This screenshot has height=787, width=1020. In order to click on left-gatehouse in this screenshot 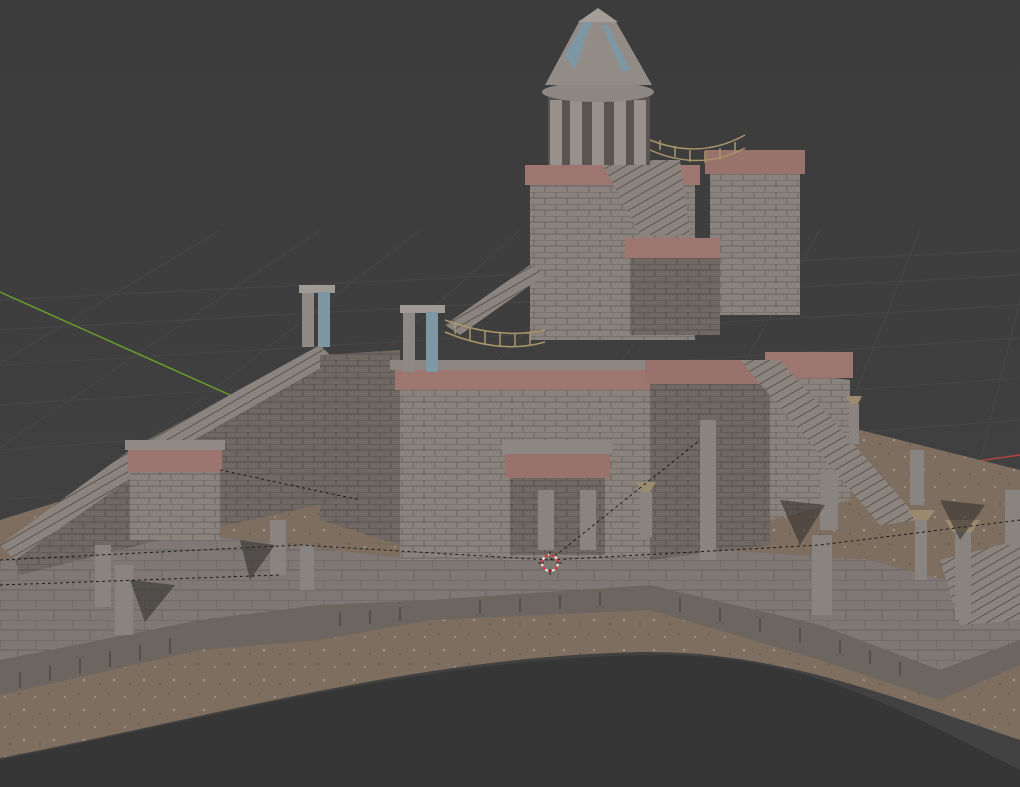, I will do `click(175, 490)`.